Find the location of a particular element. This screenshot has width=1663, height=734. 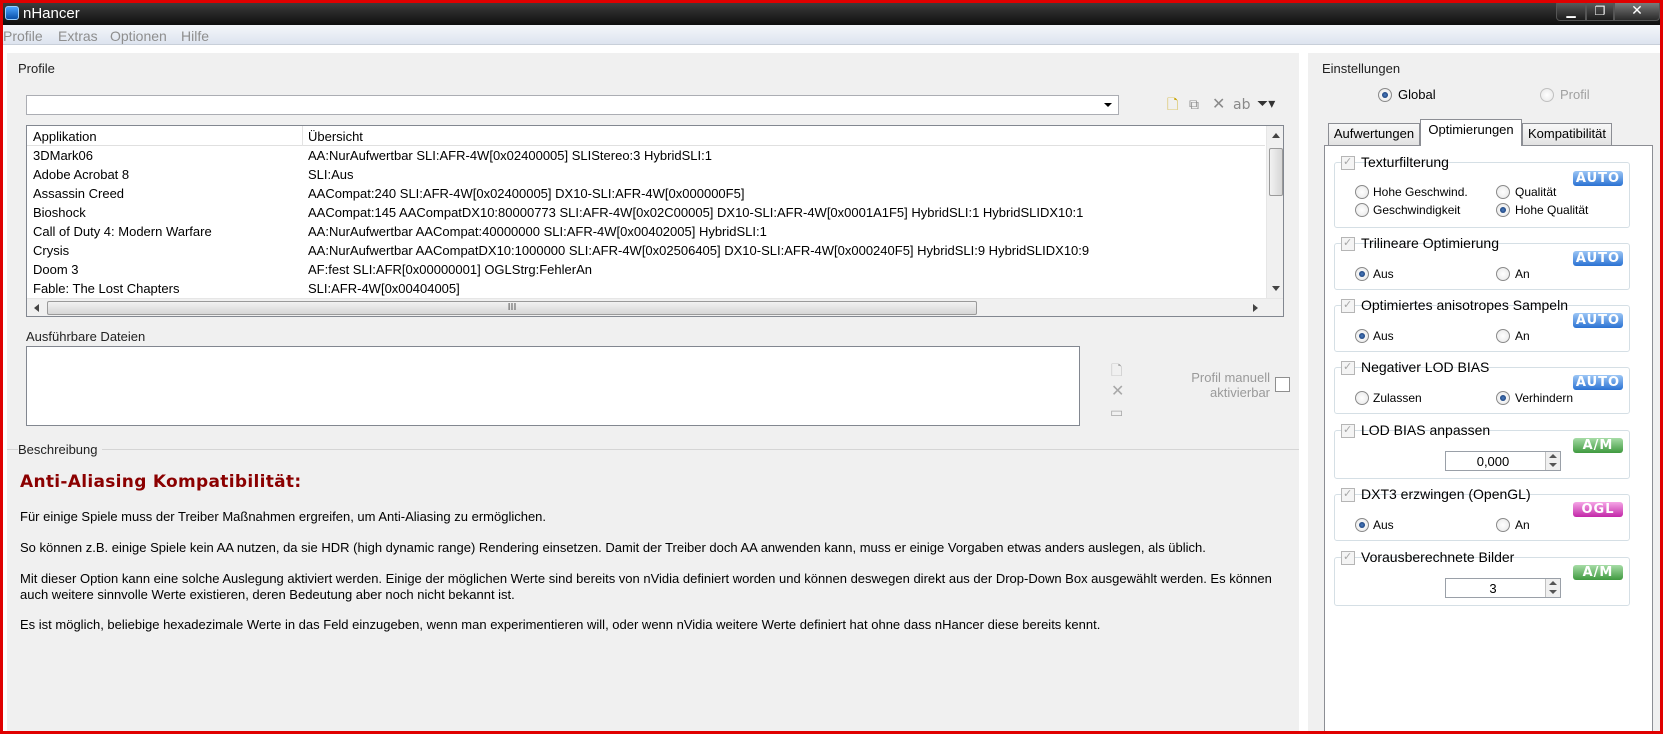

column-separator is located at coordinates (302, 136).